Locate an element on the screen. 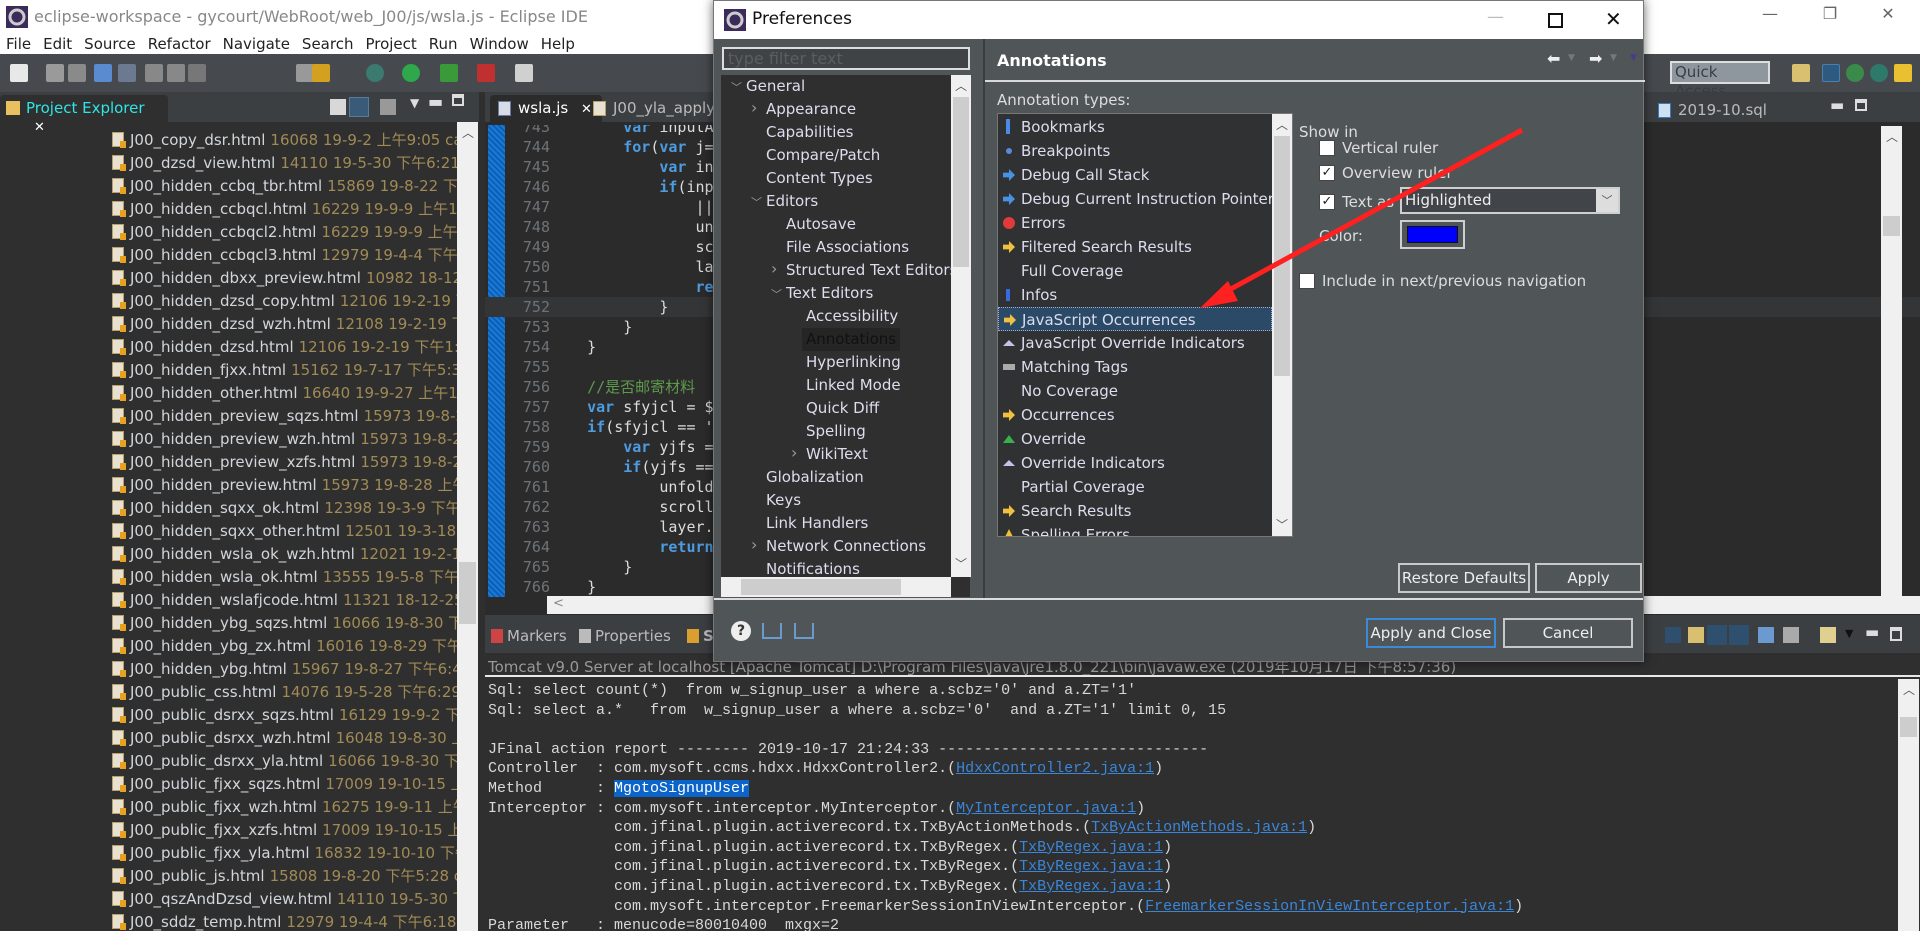 The image size is (1920, 931). toggle-icon is located at coordinates (321, 73).